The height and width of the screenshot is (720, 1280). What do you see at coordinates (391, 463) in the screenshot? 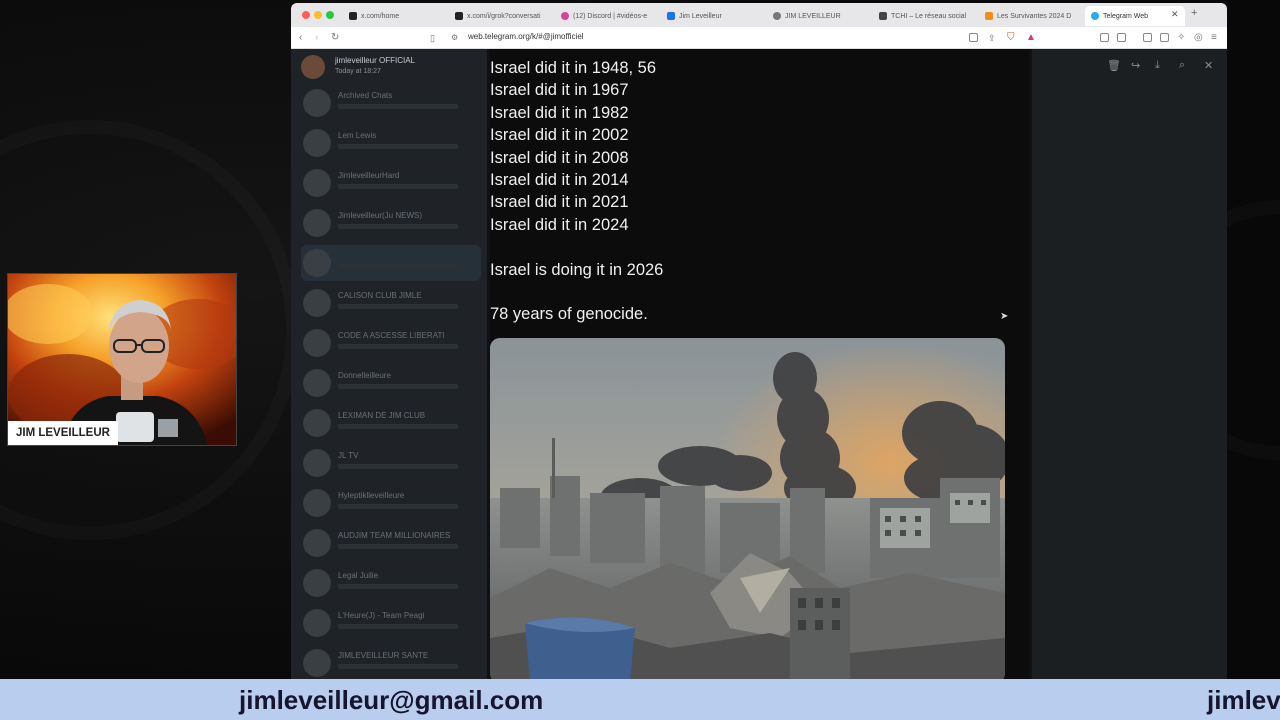
I see `chat-list-item: JL TV` at bounding box center [391, 463].